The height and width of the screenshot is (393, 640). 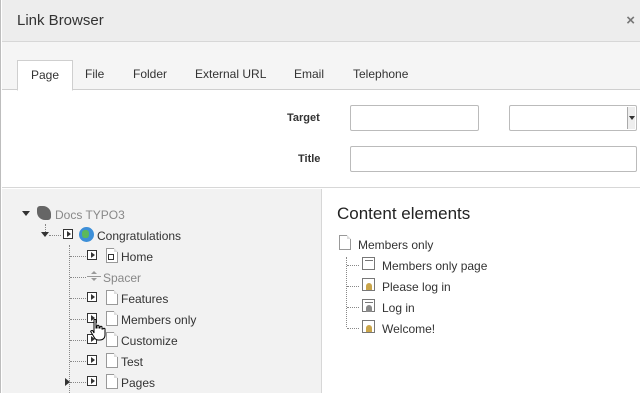 I want to click on tab-folder: Folder, so click(x=150, y=75).